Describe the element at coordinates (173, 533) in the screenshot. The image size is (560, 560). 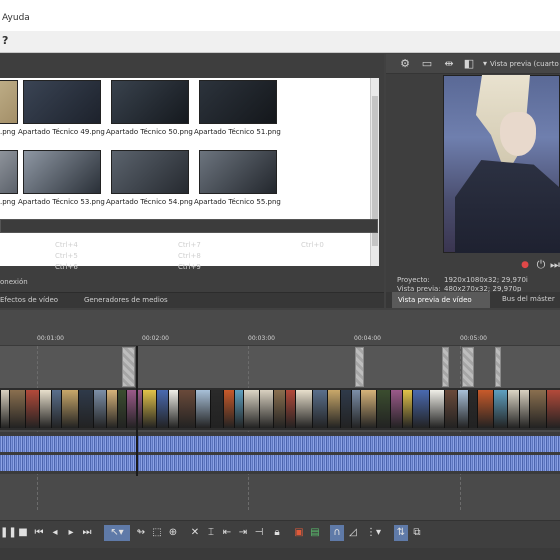
I see `zoom-tool-icon: ⊕` at that location.